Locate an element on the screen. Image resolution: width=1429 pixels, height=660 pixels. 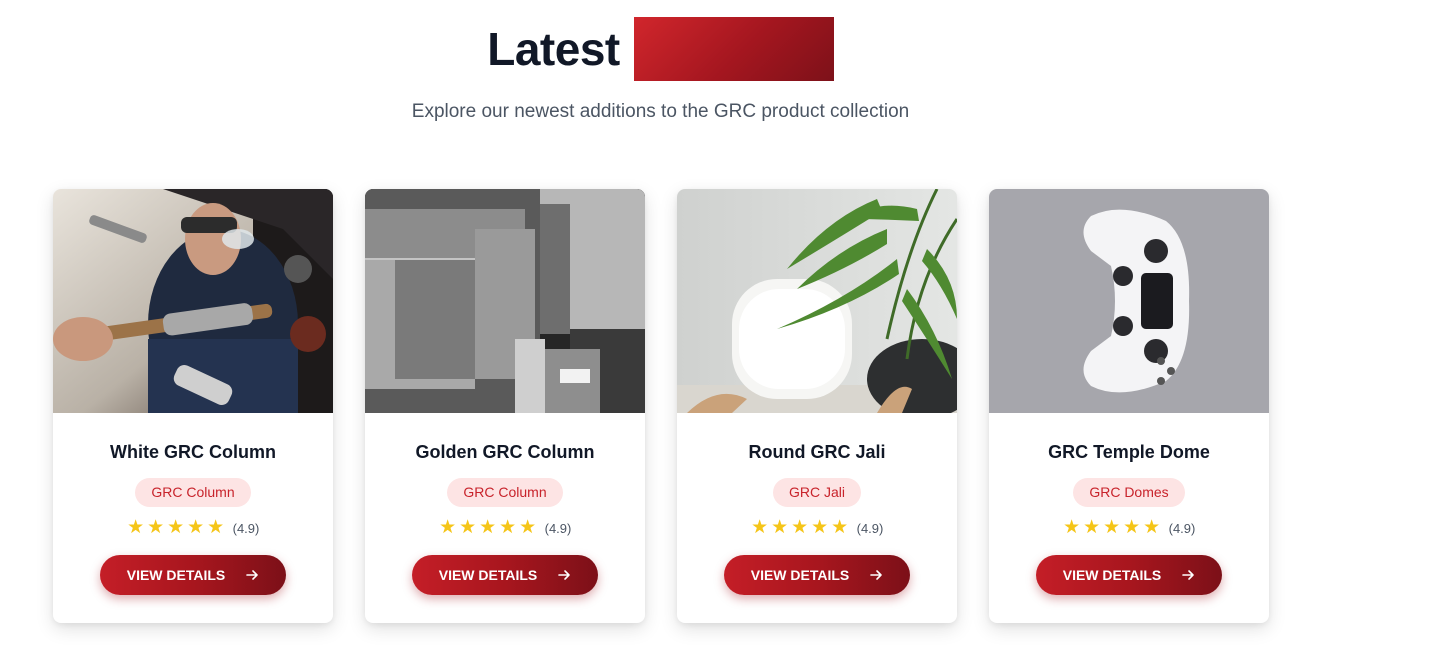
product-title: Golden GRC Column is located at coordinates (505, 452).